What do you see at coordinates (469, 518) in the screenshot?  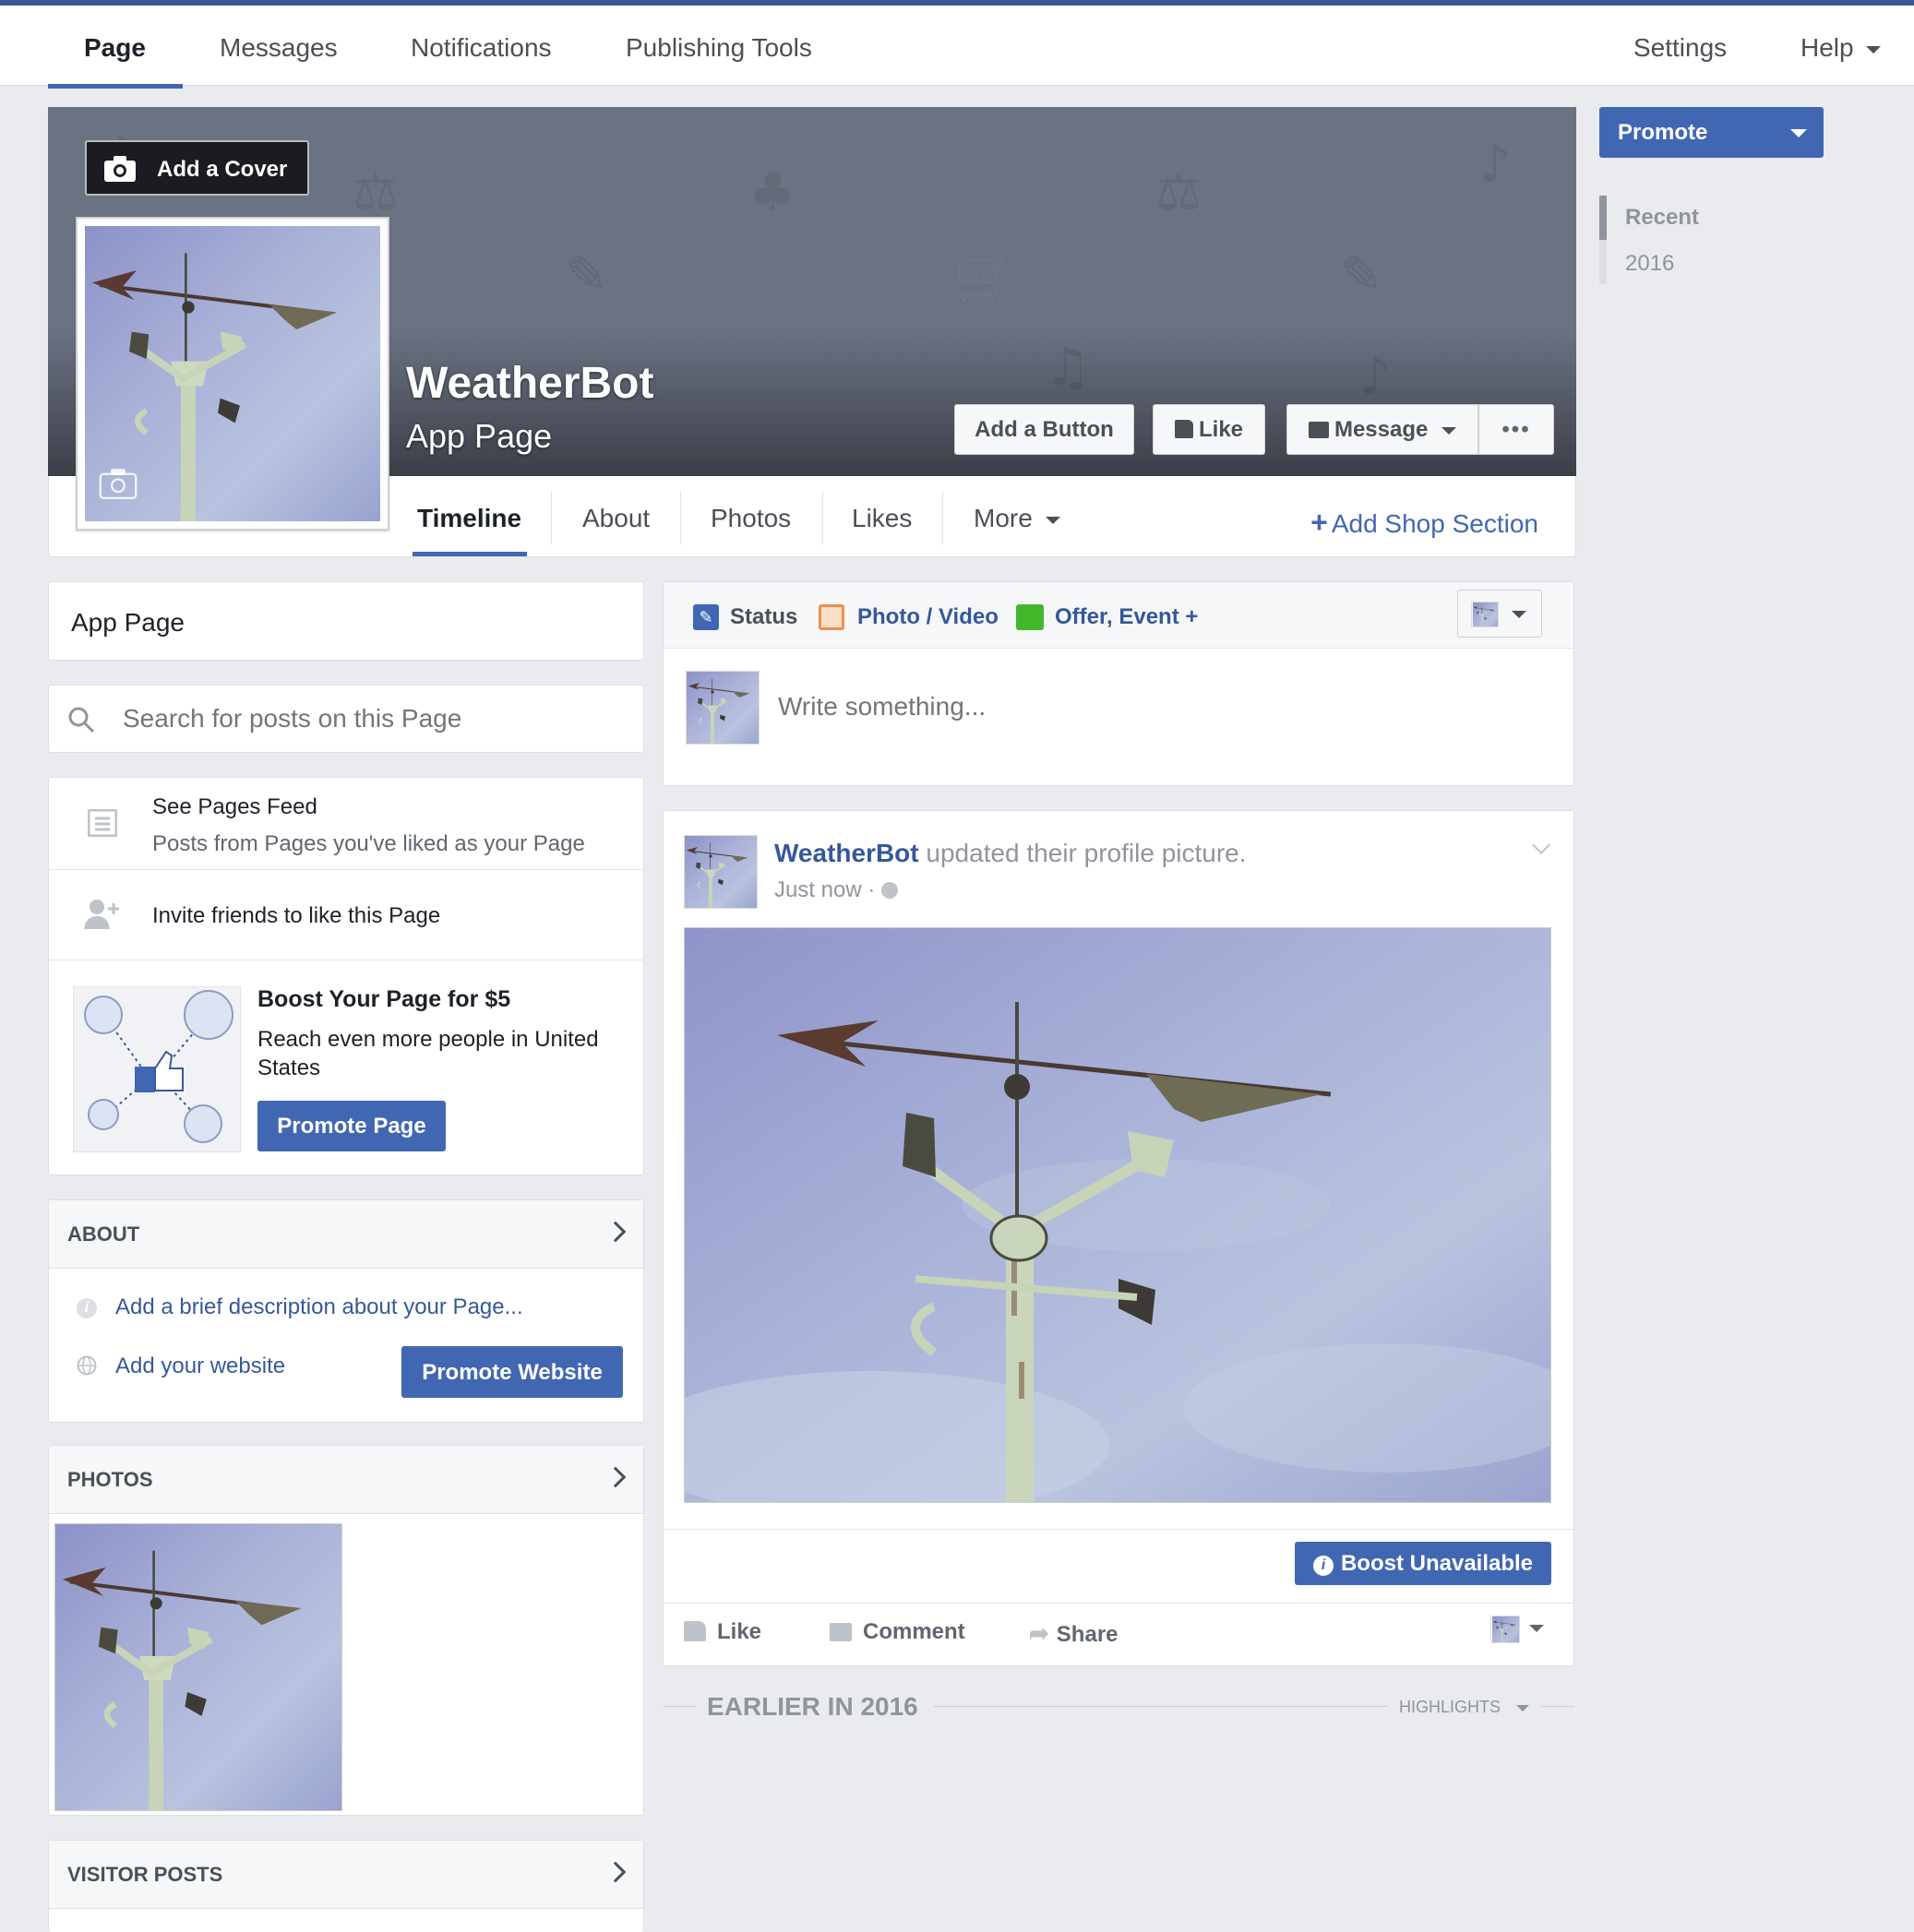 I see `tab-timeline: Timeline` at bounding box center [469, 518].